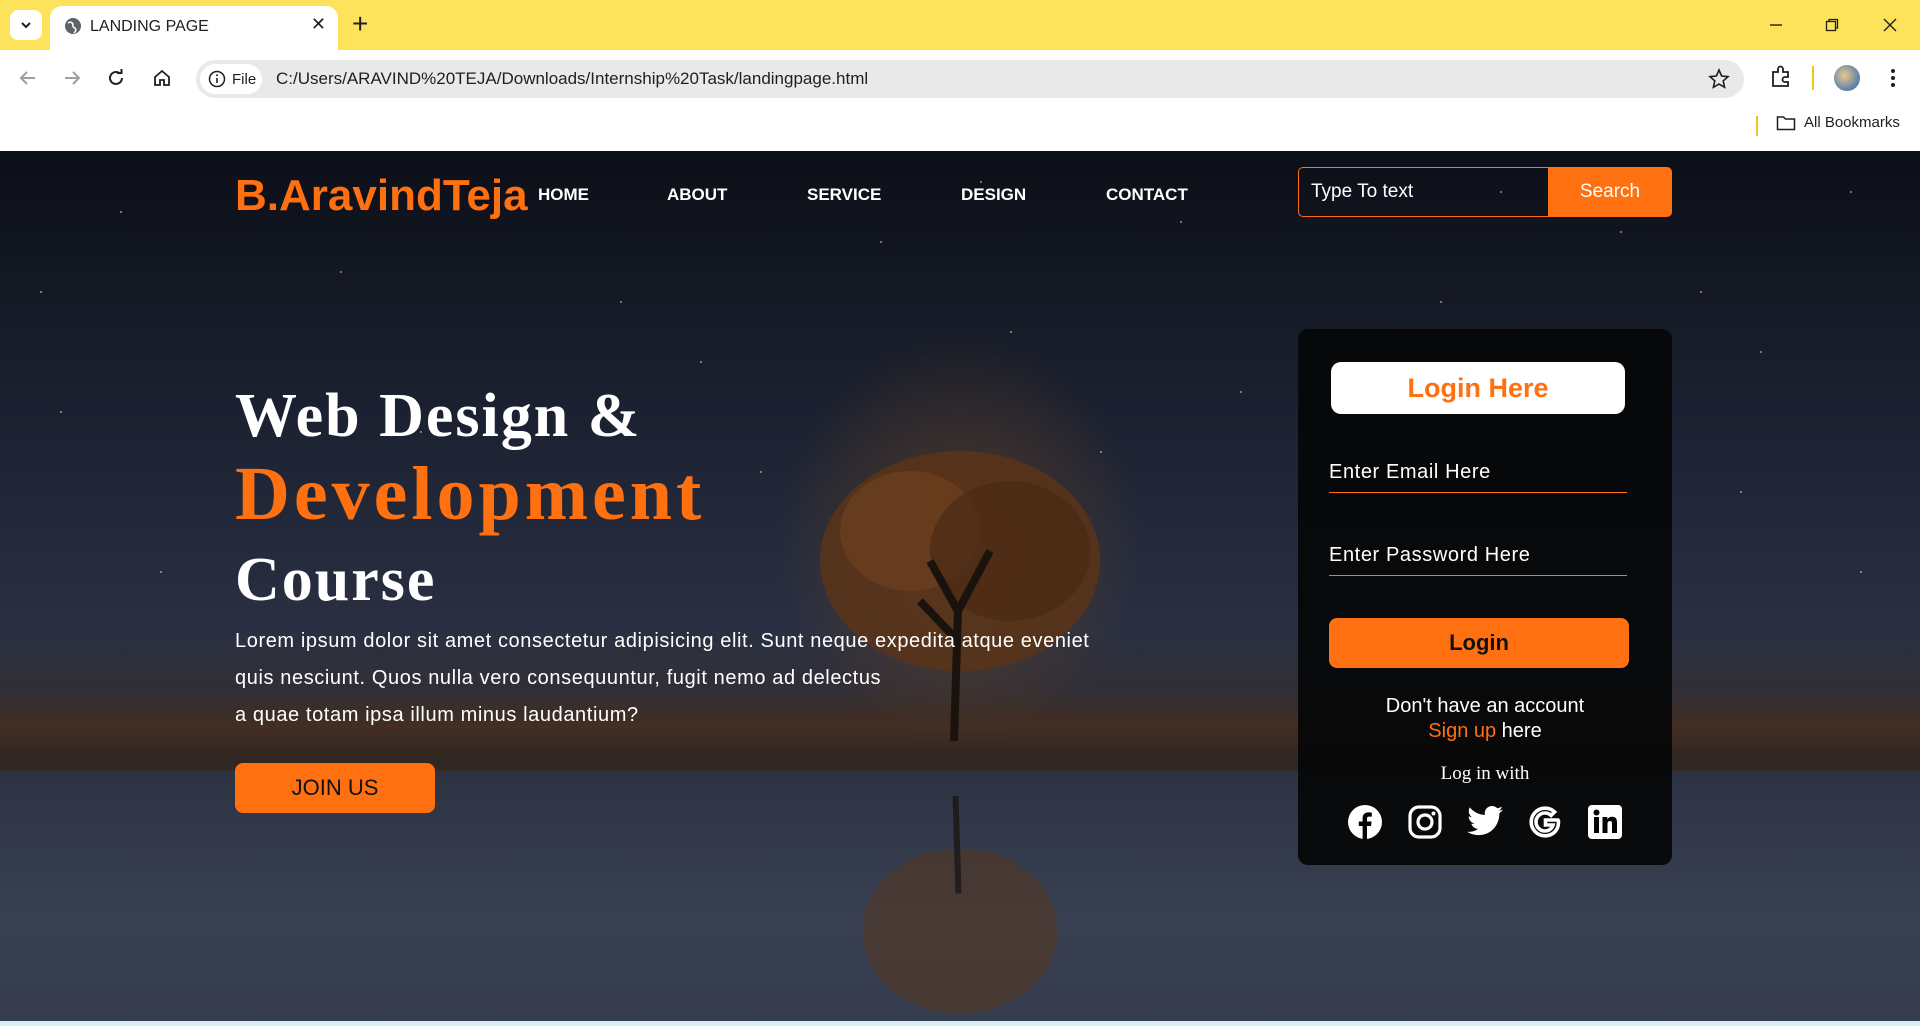 The width and height of the screenshot is (1920, 1026). What do you see at coordinates (1605, 822) in the screenshot?
I see `linkedin-icon` at bounding box center [1605, 822].